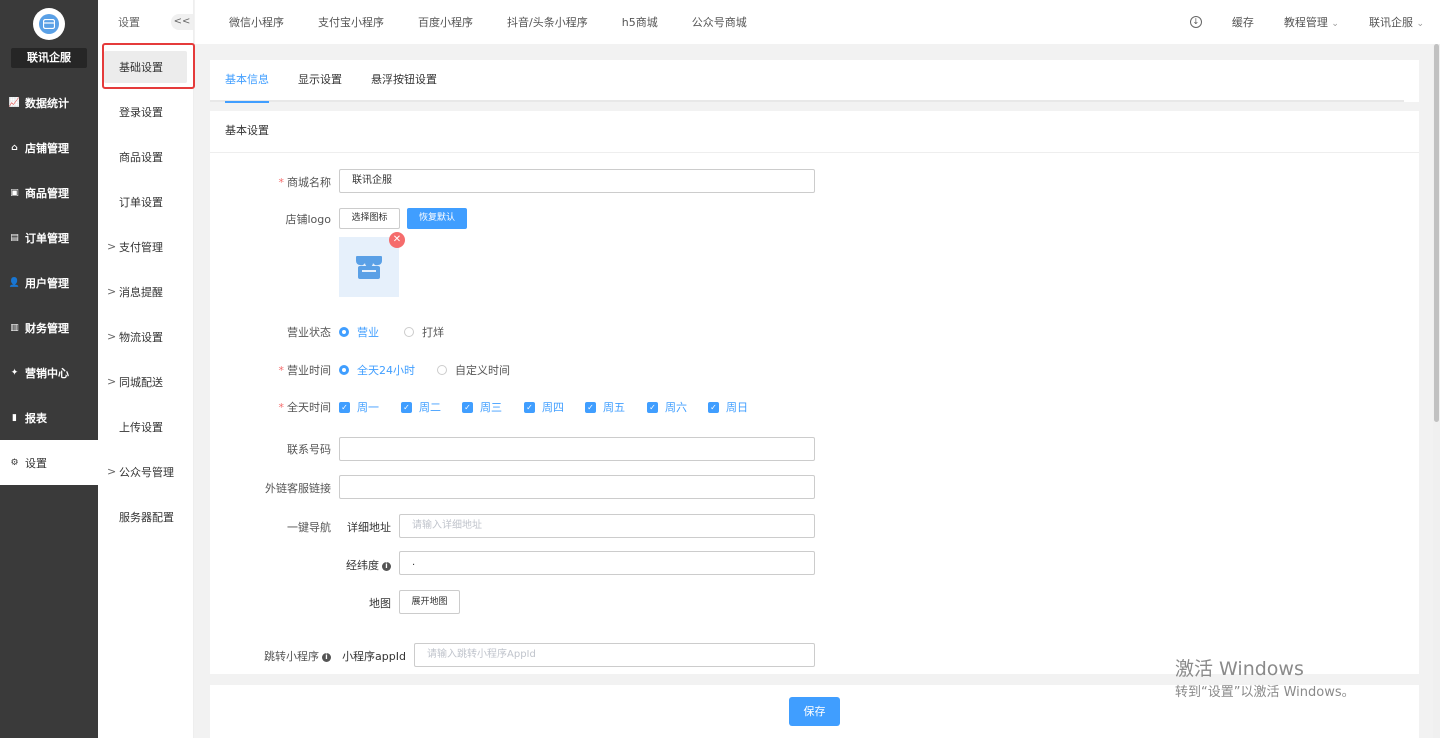 Image resolution: width=1440 pixels, height=738 pixels. I want to click on submenu-item-5: > 支付管理, so click(145, 246).